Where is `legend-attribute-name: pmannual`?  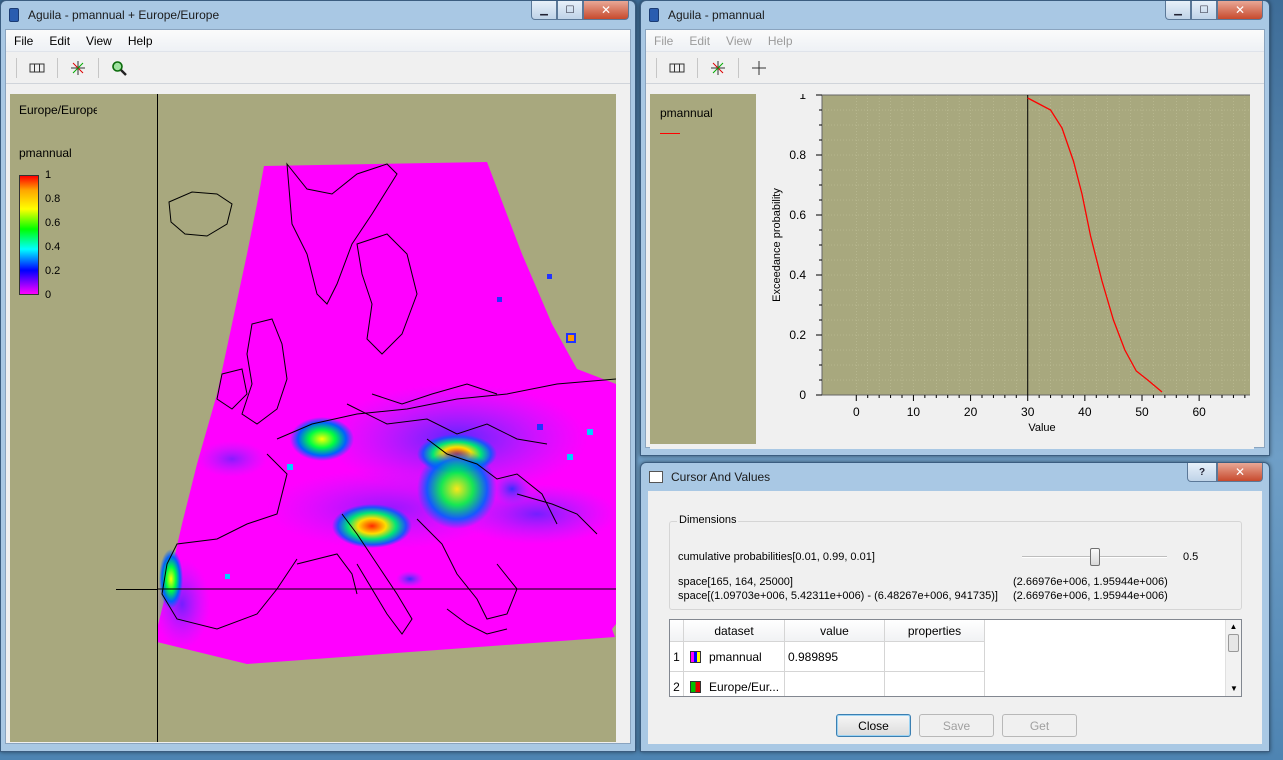
legend-attribute-name: pmannual is located at coordinates (45, 153).